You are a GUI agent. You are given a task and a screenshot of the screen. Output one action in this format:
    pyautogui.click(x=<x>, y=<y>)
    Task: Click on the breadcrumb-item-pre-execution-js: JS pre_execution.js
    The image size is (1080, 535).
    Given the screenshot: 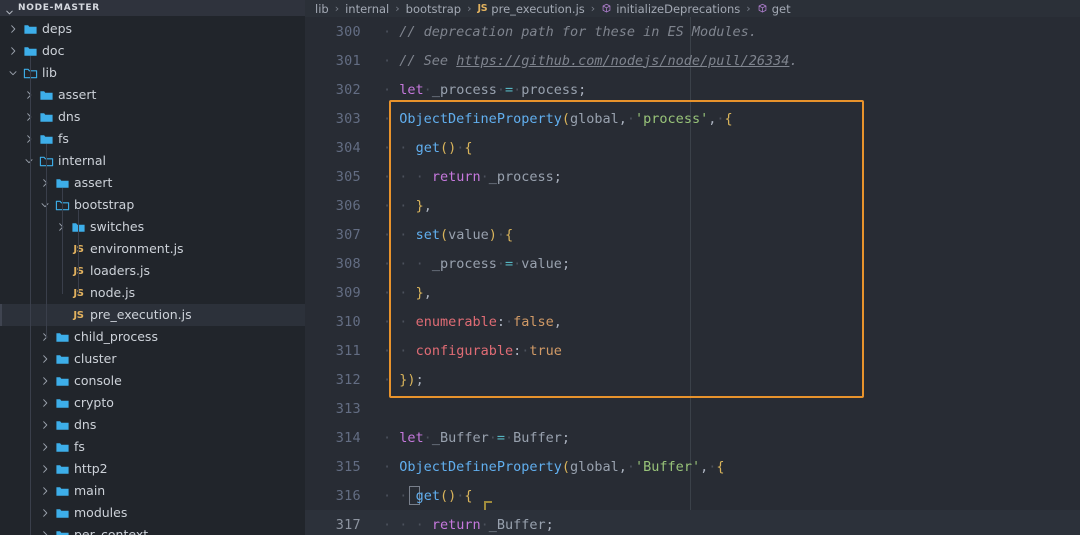 What is the action you would take?
    pyautogui.click(x=531, y=9)
    